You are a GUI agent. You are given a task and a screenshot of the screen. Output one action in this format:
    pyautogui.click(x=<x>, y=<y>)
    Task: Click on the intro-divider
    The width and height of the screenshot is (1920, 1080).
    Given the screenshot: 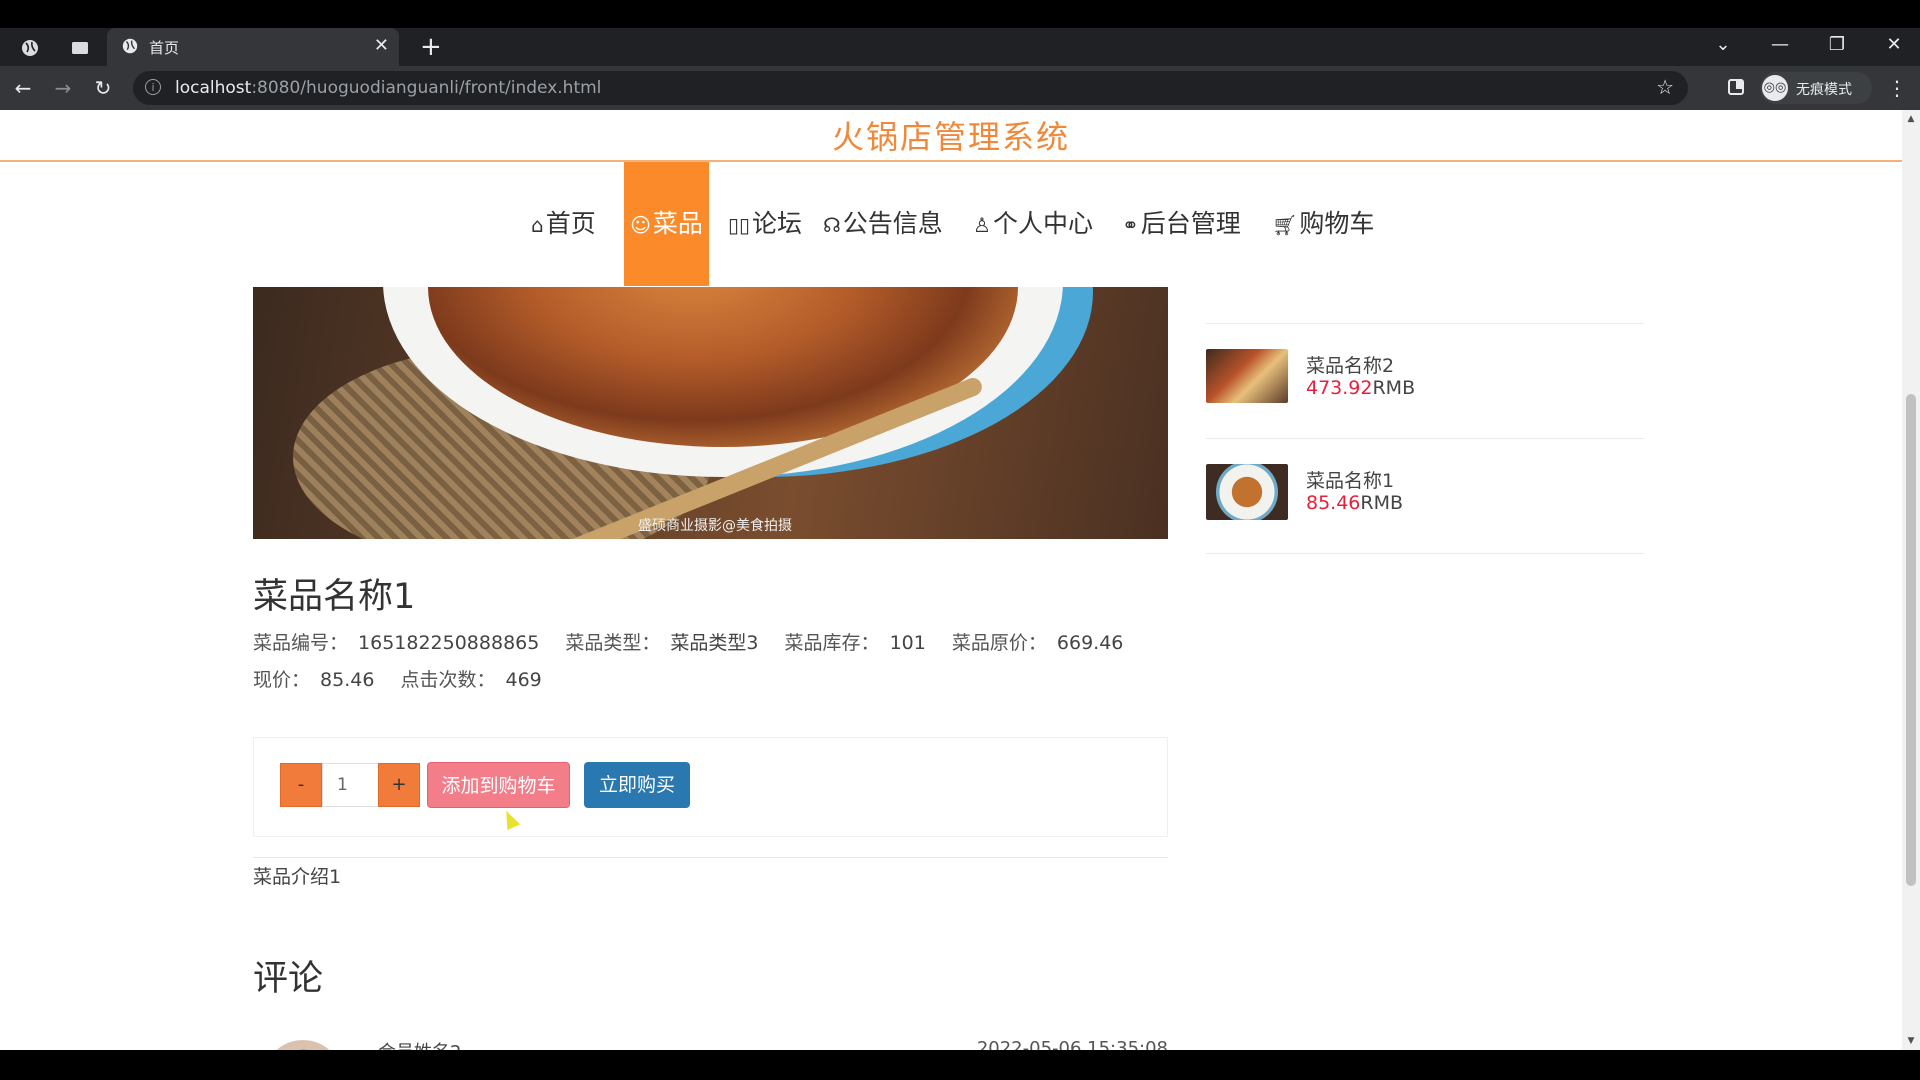 What is the action you would take?
    pyautogui.click(x=710, y=857)
    